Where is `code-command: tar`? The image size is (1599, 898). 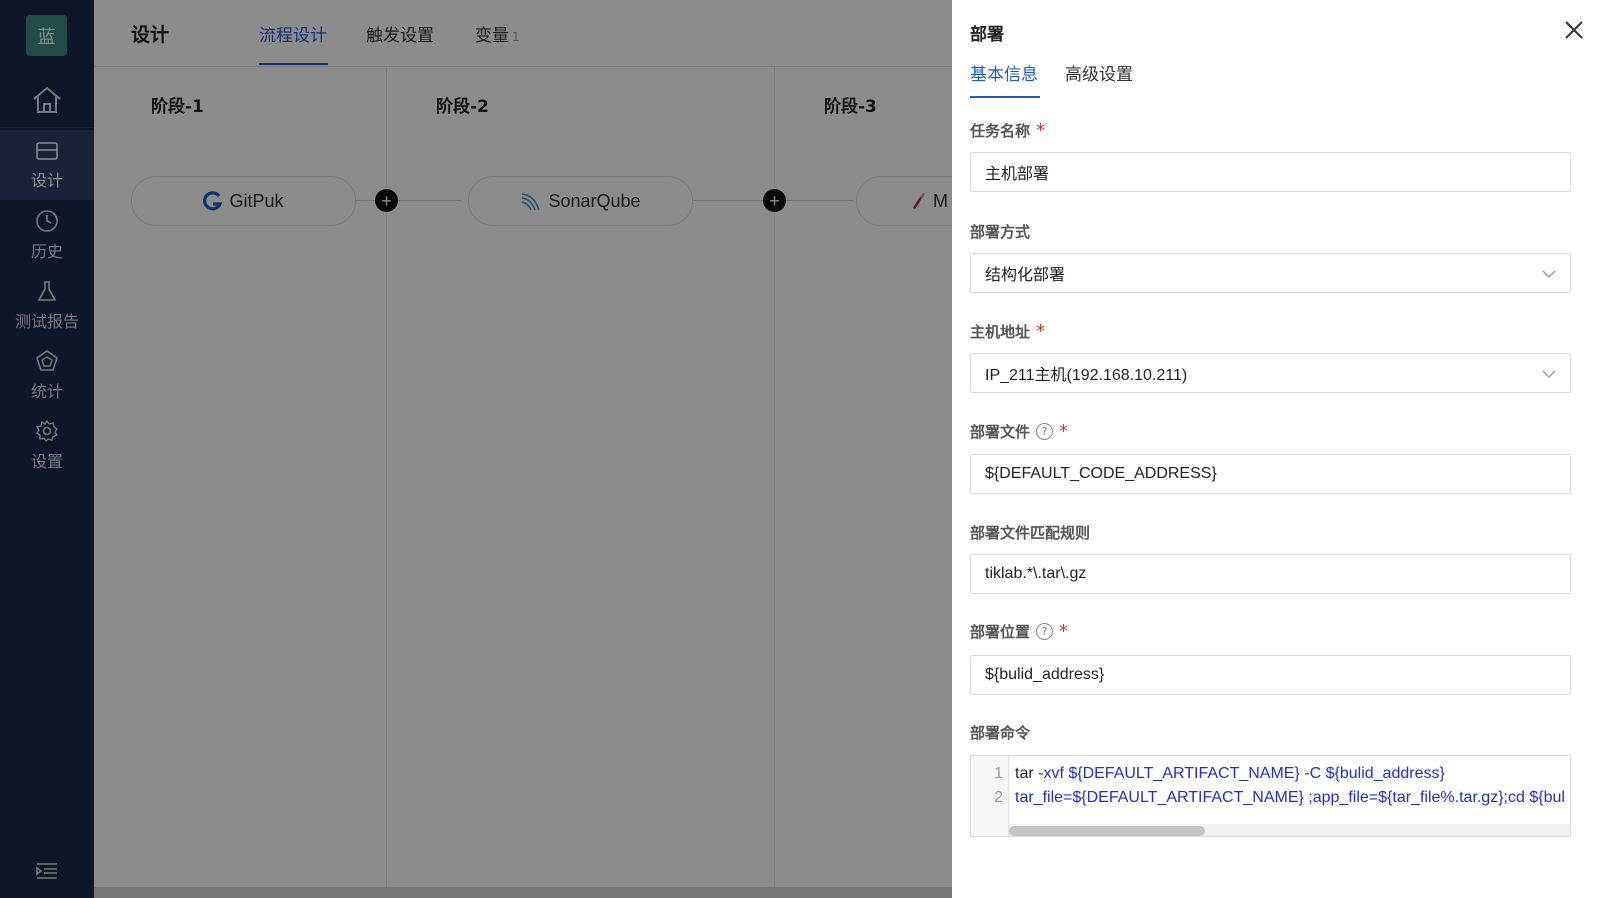
code-command: tar is located at coordinates (1024, 773).